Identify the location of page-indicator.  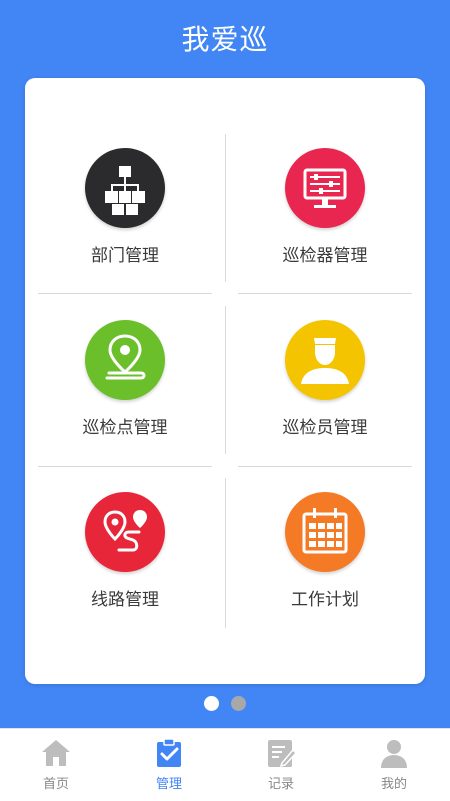
(225, 704).